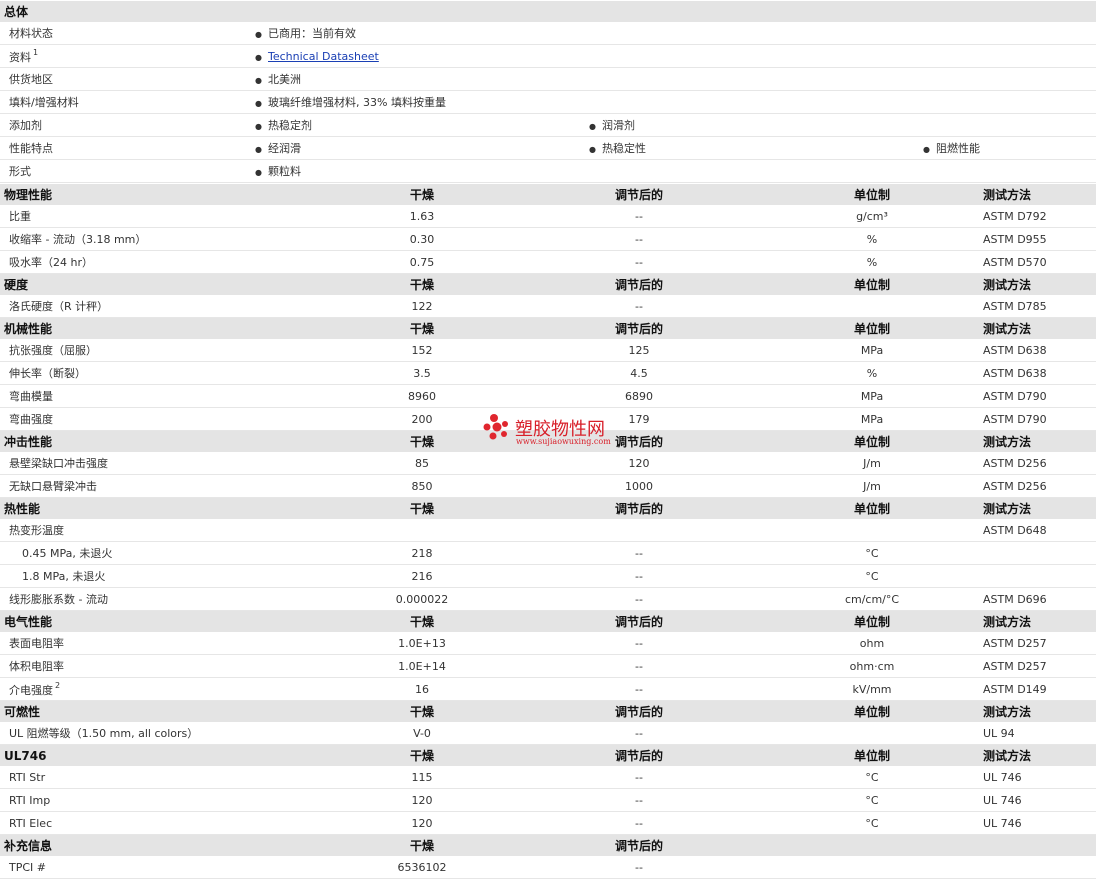 Image resolution: width=1096 pixels, height=879 pixels. Describe the element at coordinates (422, 33) in the screenshot. I see `general-value-cell: ● 已商用：当前有效` at that location.